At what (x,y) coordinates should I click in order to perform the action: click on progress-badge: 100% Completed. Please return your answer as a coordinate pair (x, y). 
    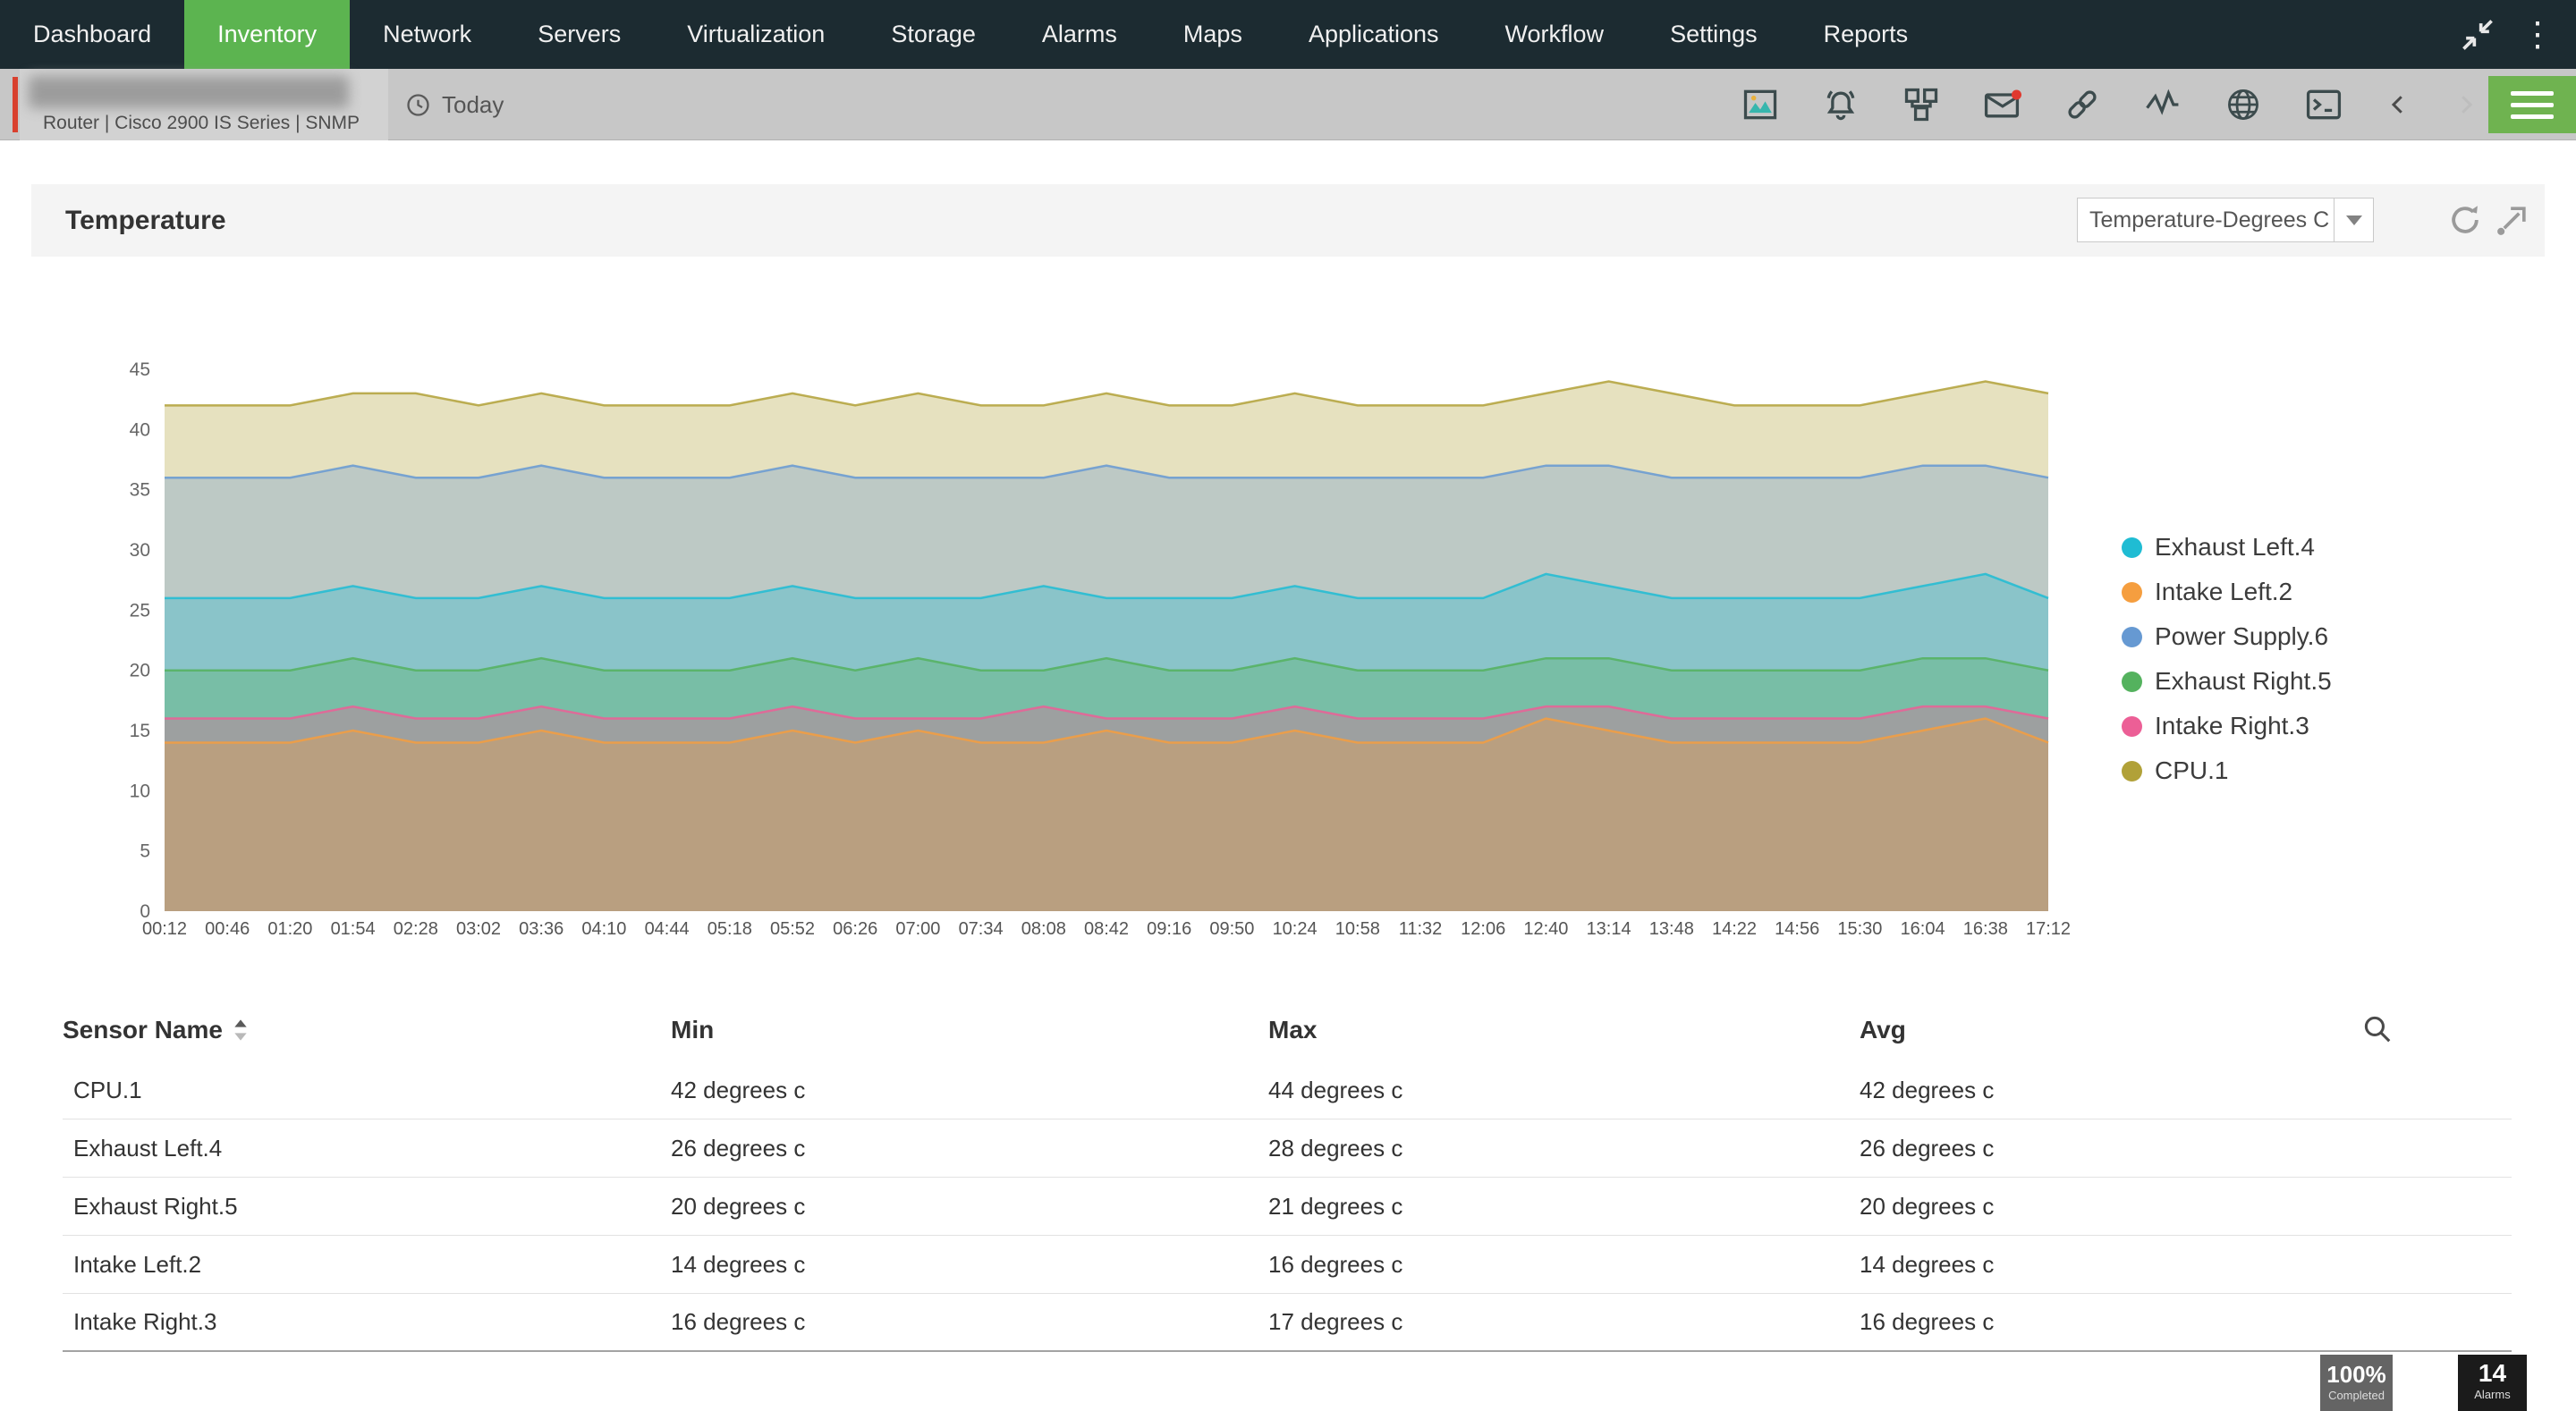
    Looking at the image, I should click on (2356, 1383).